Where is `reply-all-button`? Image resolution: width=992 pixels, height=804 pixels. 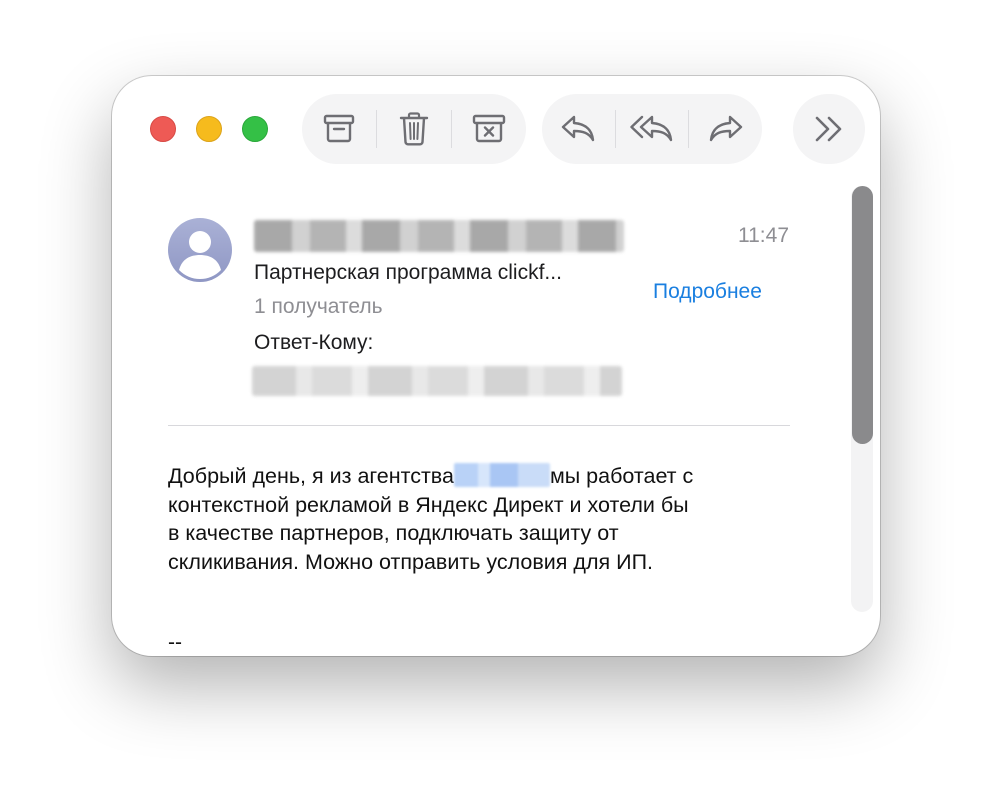
reply-all-button is located at coordinates (652, 129).